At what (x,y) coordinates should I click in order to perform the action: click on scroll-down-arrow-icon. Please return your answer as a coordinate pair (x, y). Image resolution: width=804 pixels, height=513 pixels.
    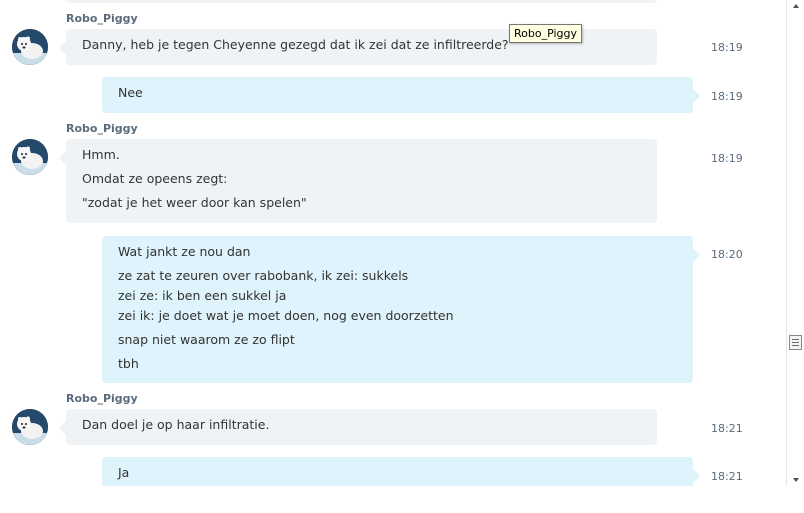
    Looking at the image, I should click on (796, 480).